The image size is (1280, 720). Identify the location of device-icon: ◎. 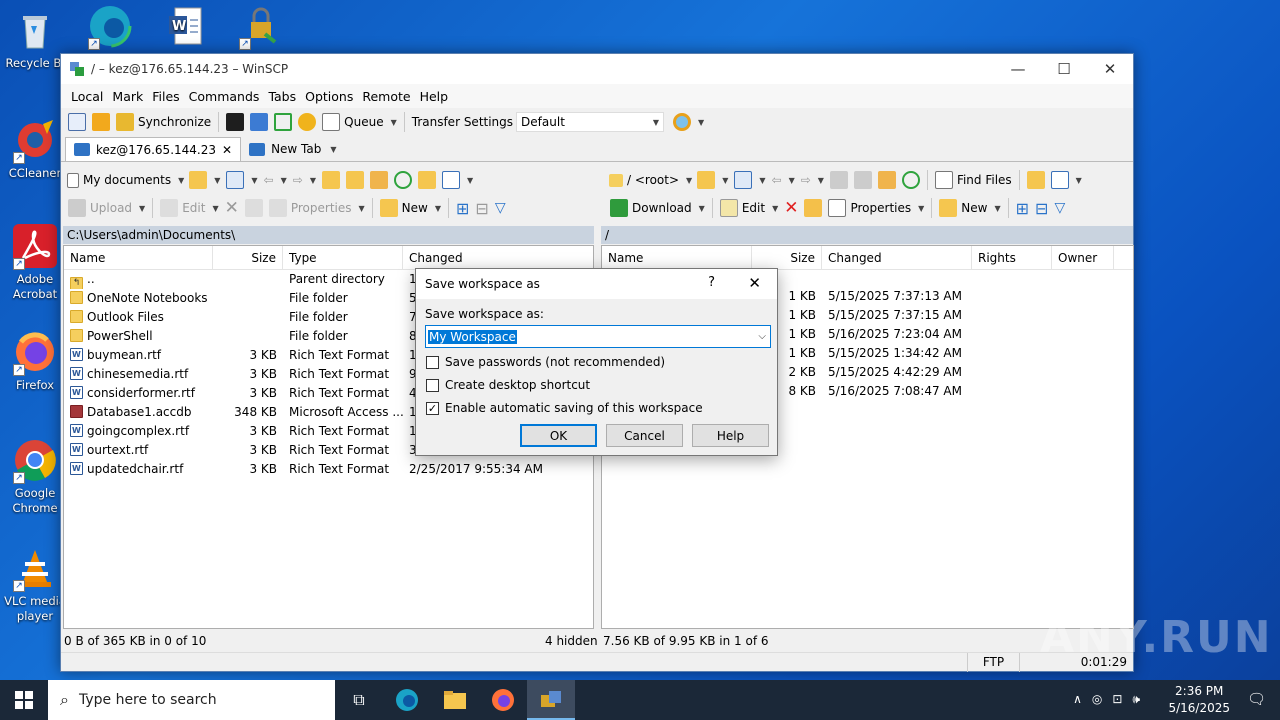
(1097, 699).